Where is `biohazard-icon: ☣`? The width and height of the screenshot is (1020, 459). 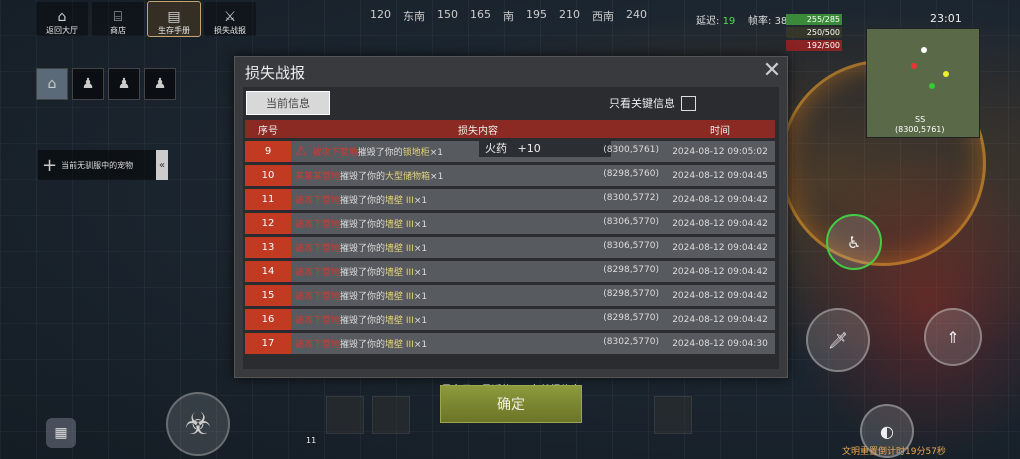 biohazard-icon: ☣ is located at coordinates (198, 424).